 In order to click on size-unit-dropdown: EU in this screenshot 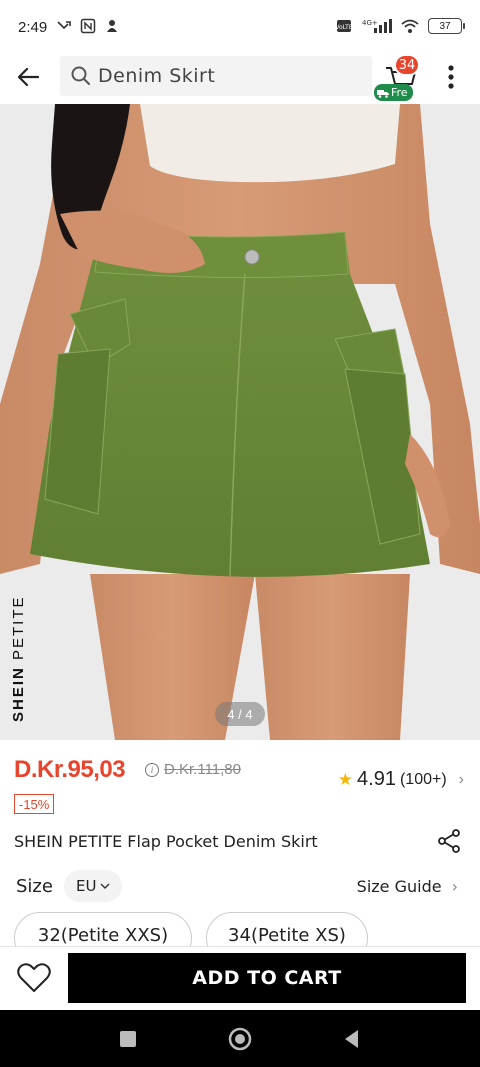, I will do `click(93, 886)`.